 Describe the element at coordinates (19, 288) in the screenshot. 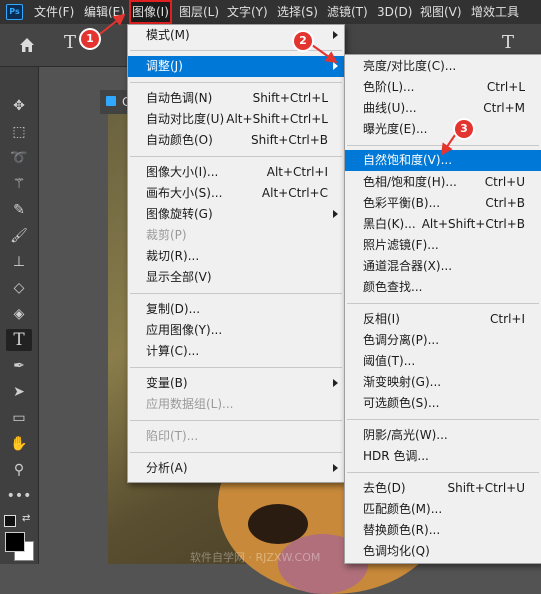

I see `eraser-tool-icon: ◇` at that location.